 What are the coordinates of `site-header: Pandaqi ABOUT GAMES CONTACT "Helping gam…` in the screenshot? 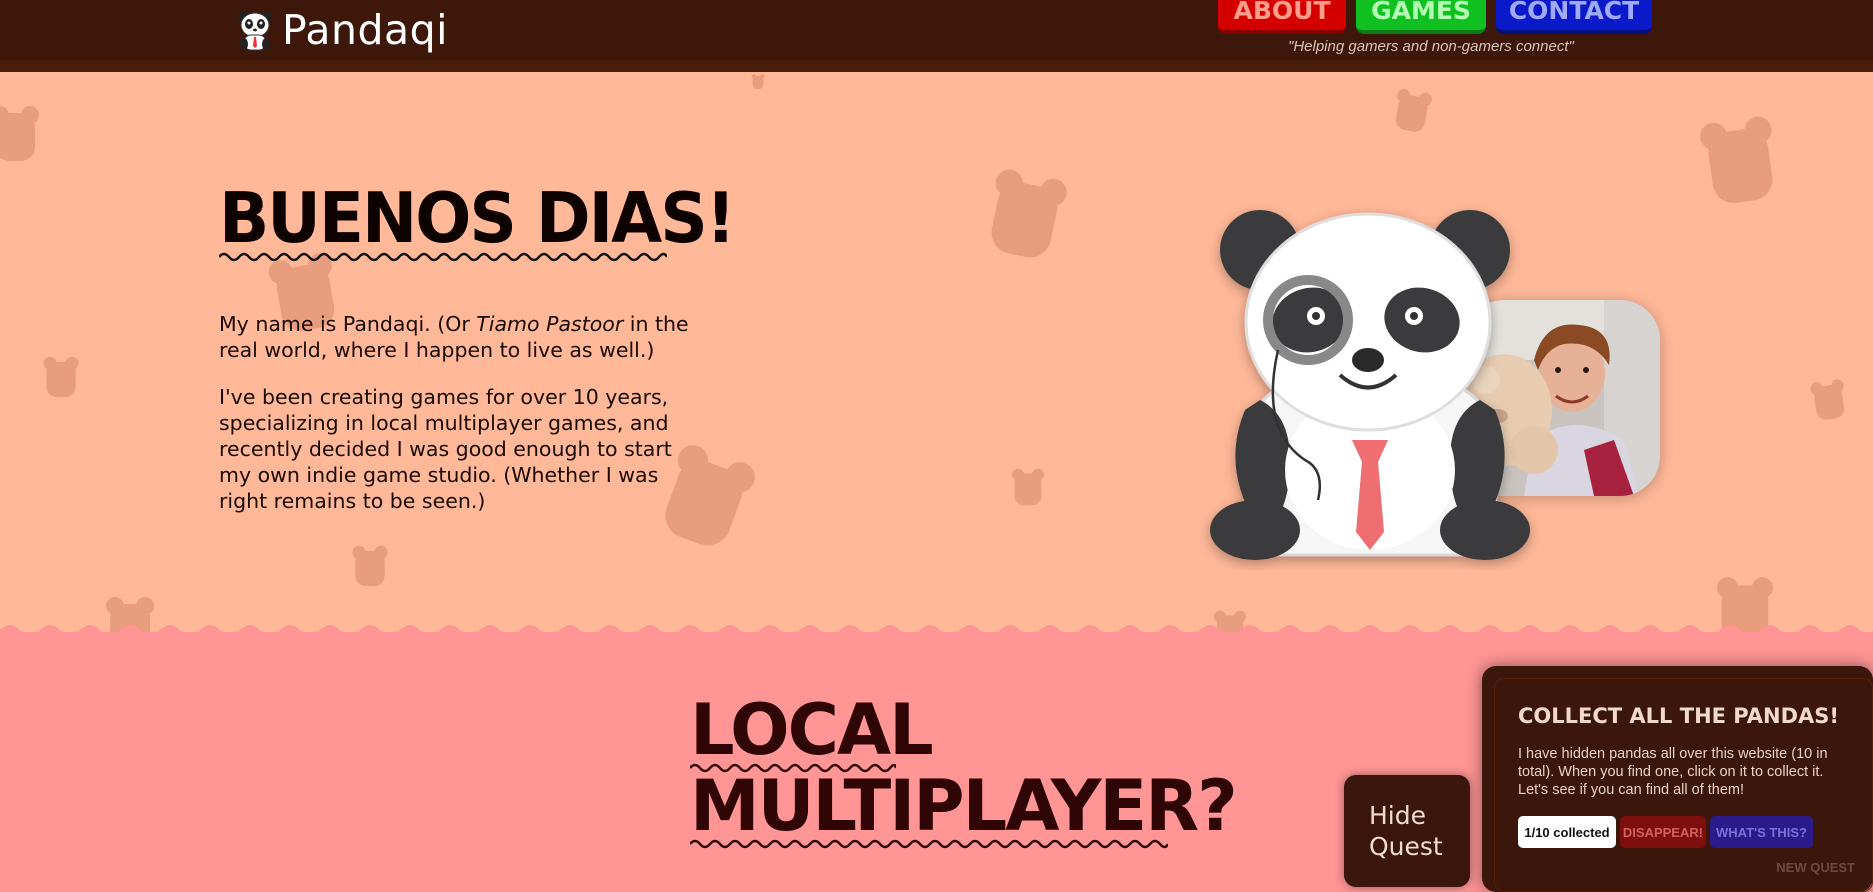 It's located at (936, 36).